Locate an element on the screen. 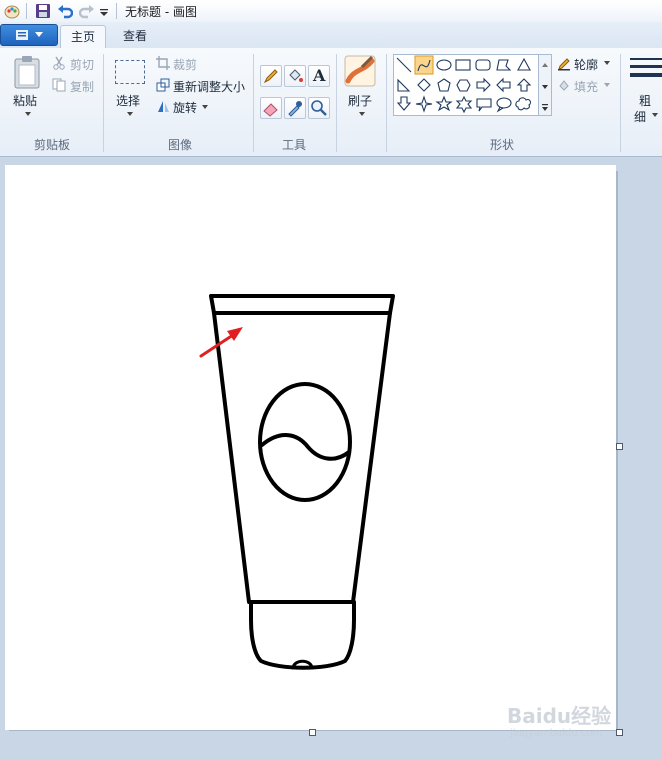 This screenshot has height=759, width=662. gallery-scroll-arrows is located at coordinates (545, 87).